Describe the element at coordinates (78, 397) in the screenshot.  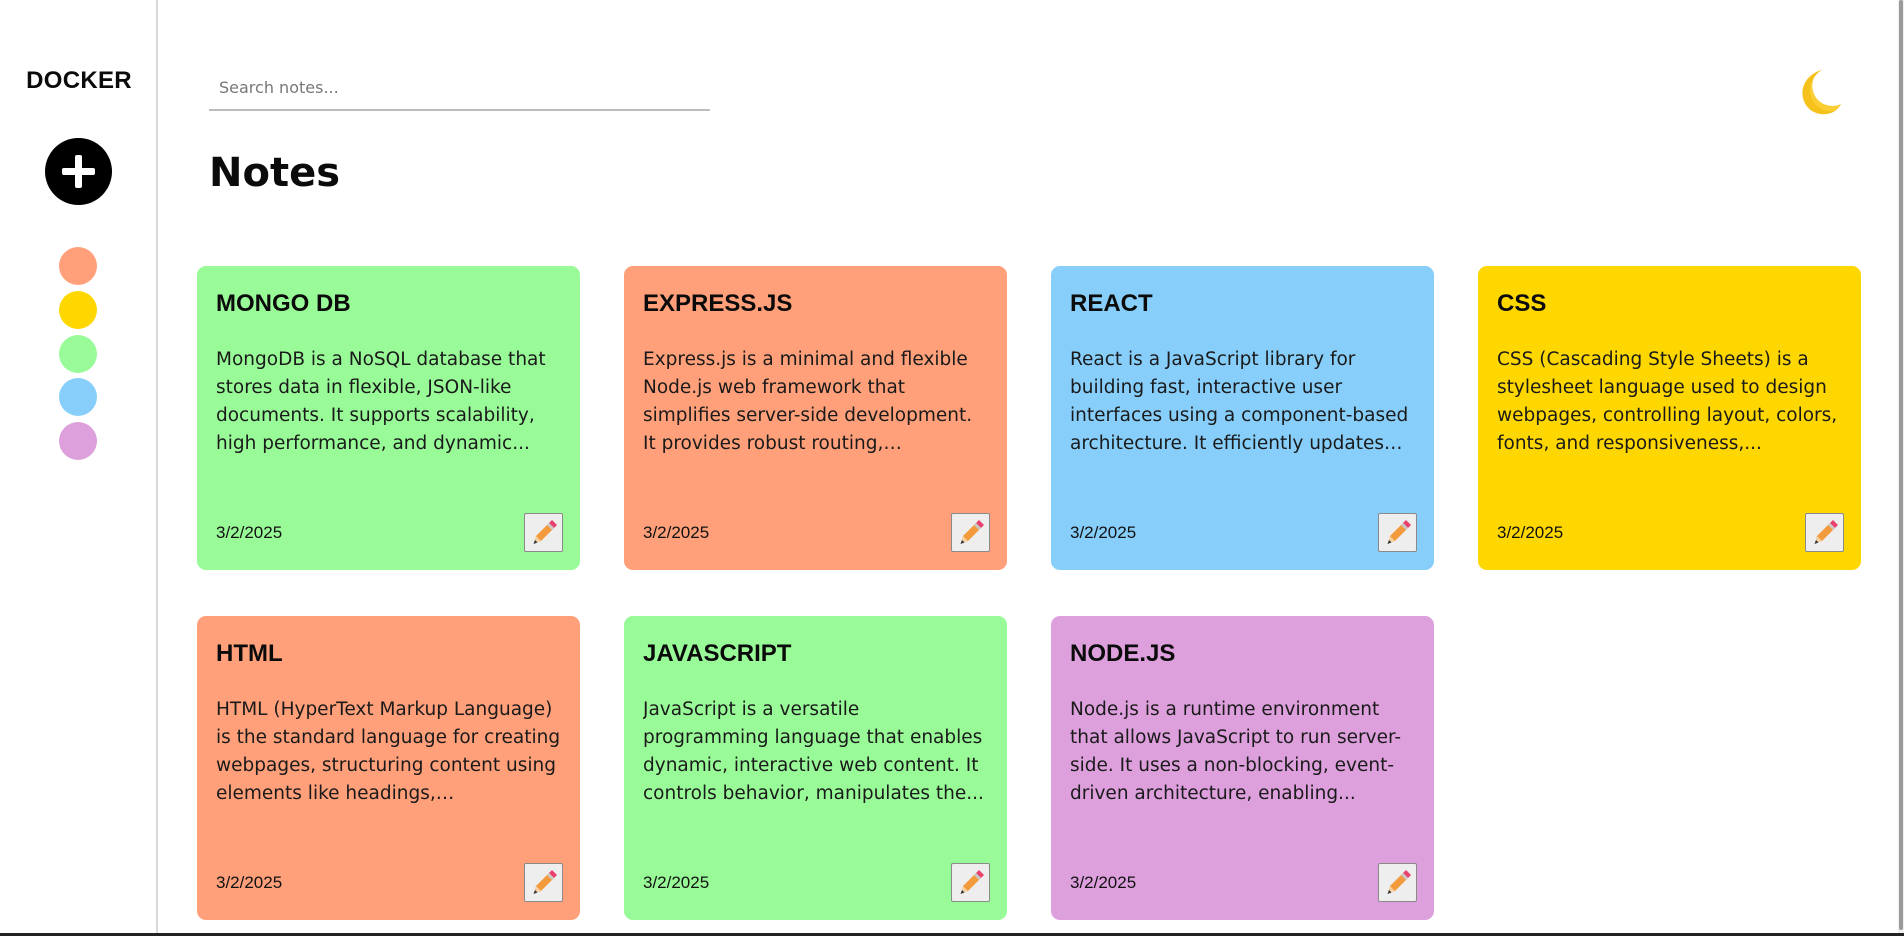
I see `color-swatch-light-sky-blue` at that location.